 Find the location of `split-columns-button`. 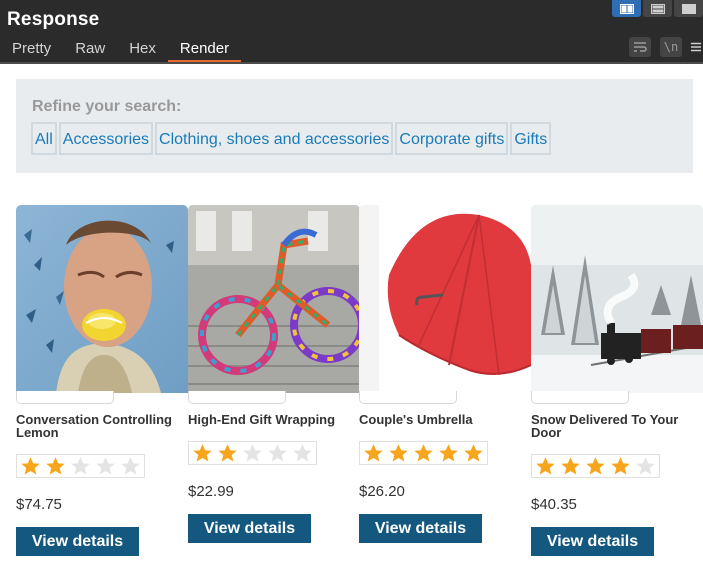

split-columns-button is located at coordinates (626, 8).